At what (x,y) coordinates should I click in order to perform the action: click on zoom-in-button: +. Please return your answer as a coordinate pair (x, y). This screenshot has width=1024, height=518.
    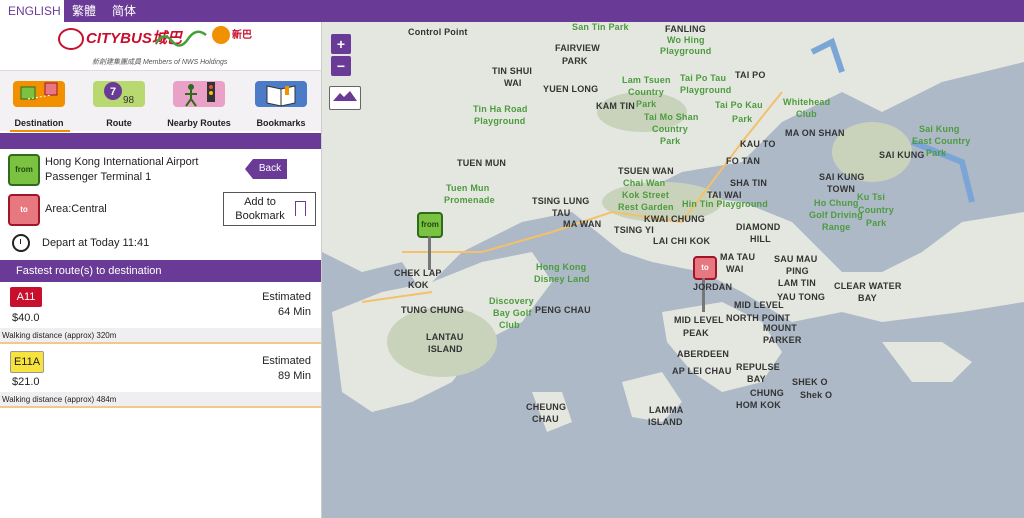
    Looking at the image, I should click on (341, 44).